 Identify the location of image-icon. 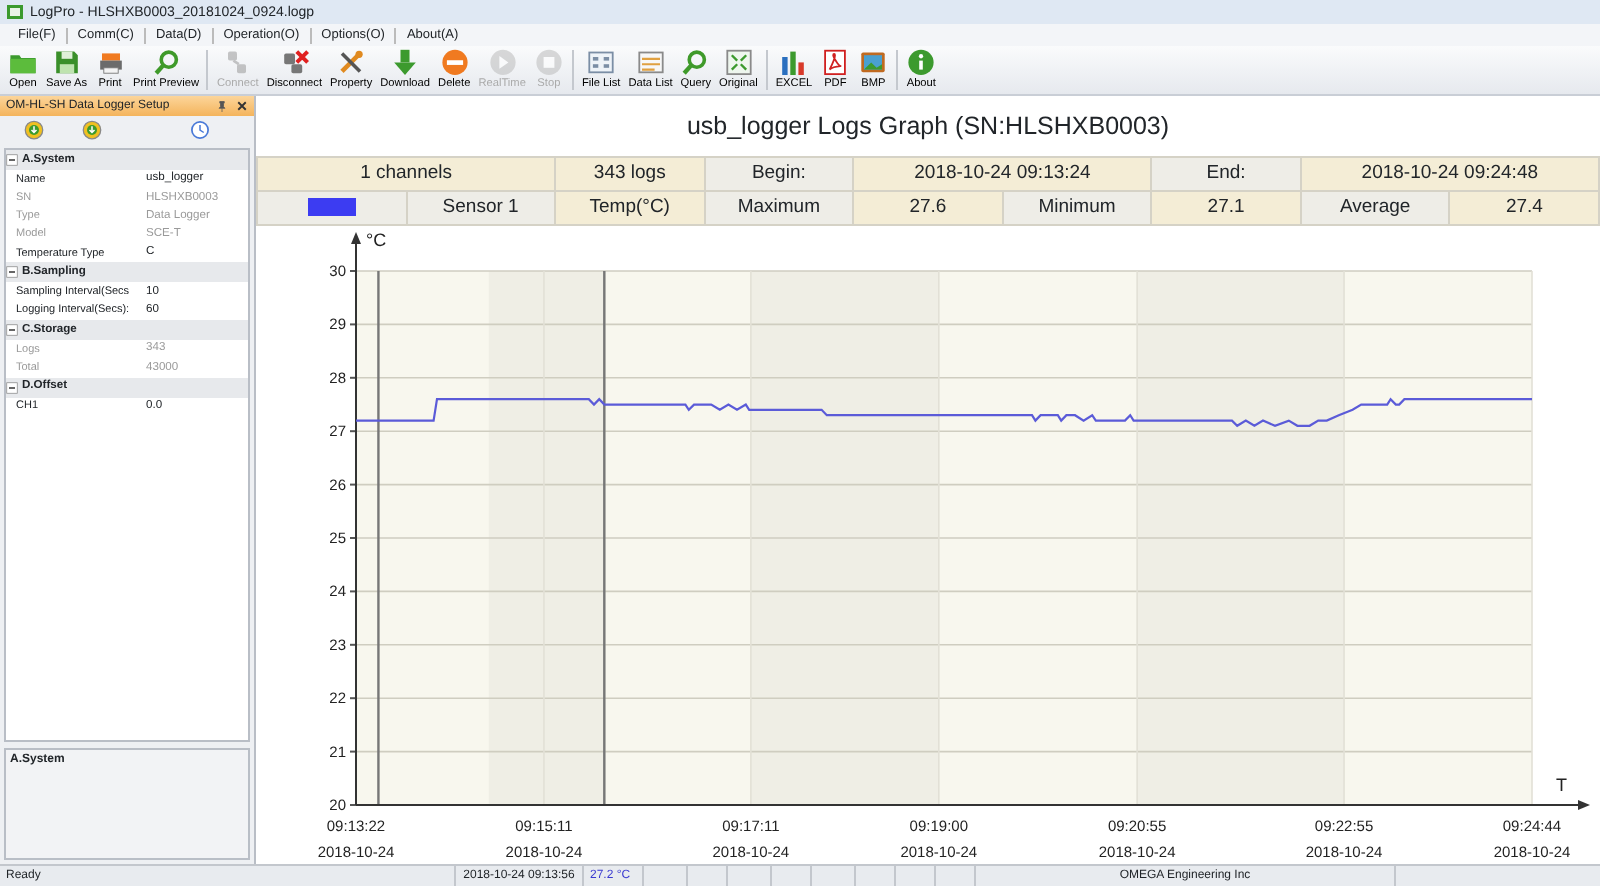
(873, 62).